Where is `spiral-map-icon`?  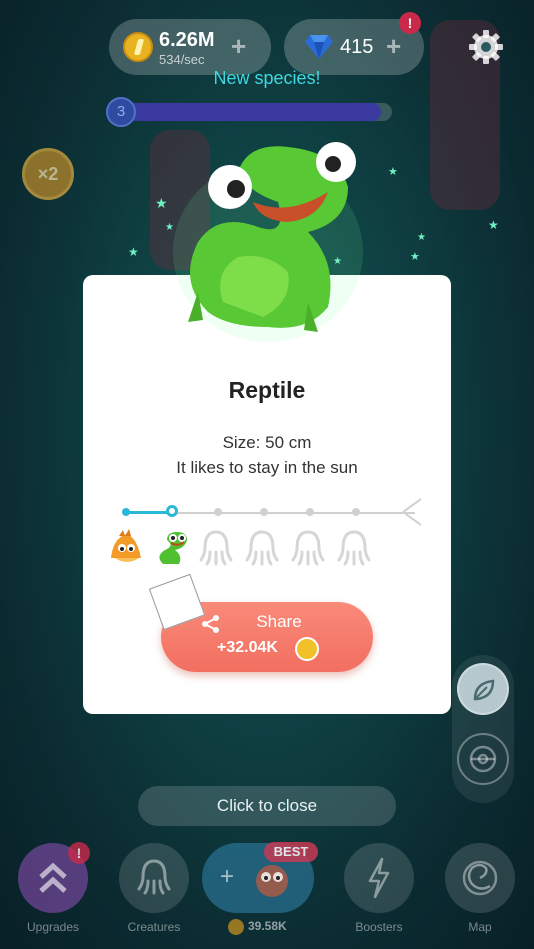
spiral-map-icon is located at coordinates (480, 878).